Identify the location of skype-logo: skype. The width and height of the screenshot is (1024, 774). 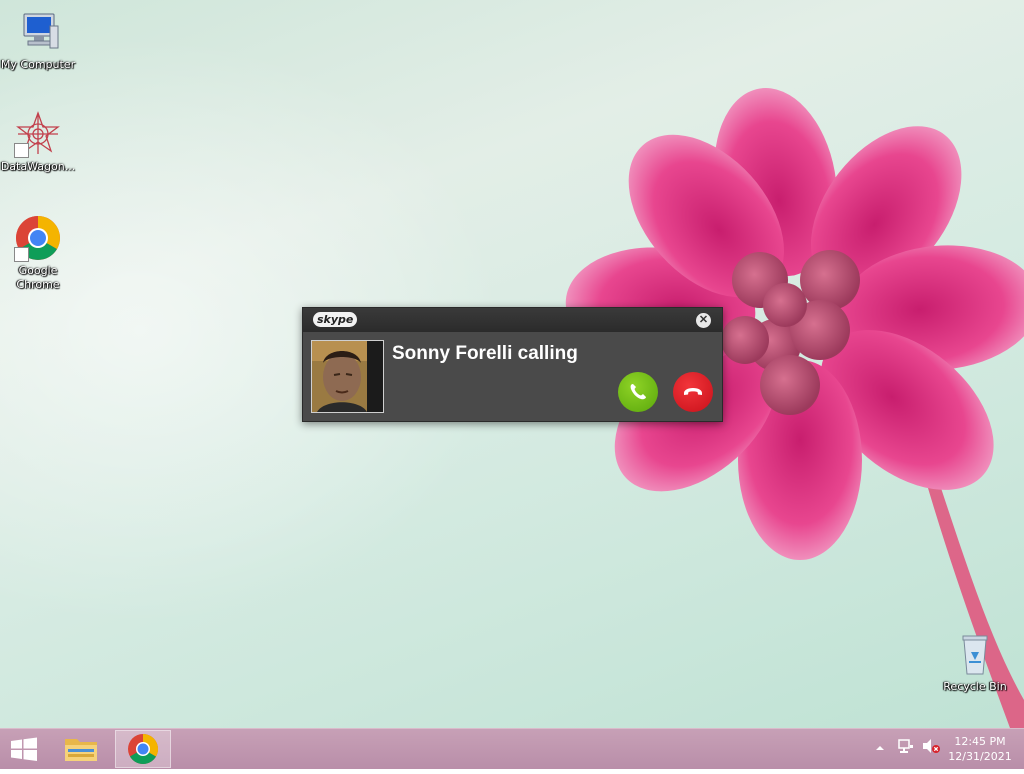
(335, 319).